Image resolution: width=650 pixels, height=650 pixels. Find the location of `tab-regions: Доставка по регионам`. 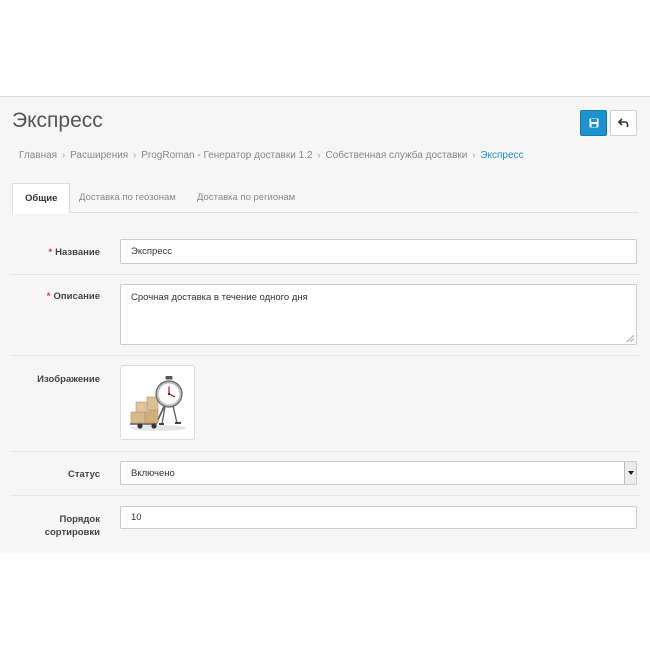

tab-regions: Доставка по регионам is located at coordinates (246, 198).